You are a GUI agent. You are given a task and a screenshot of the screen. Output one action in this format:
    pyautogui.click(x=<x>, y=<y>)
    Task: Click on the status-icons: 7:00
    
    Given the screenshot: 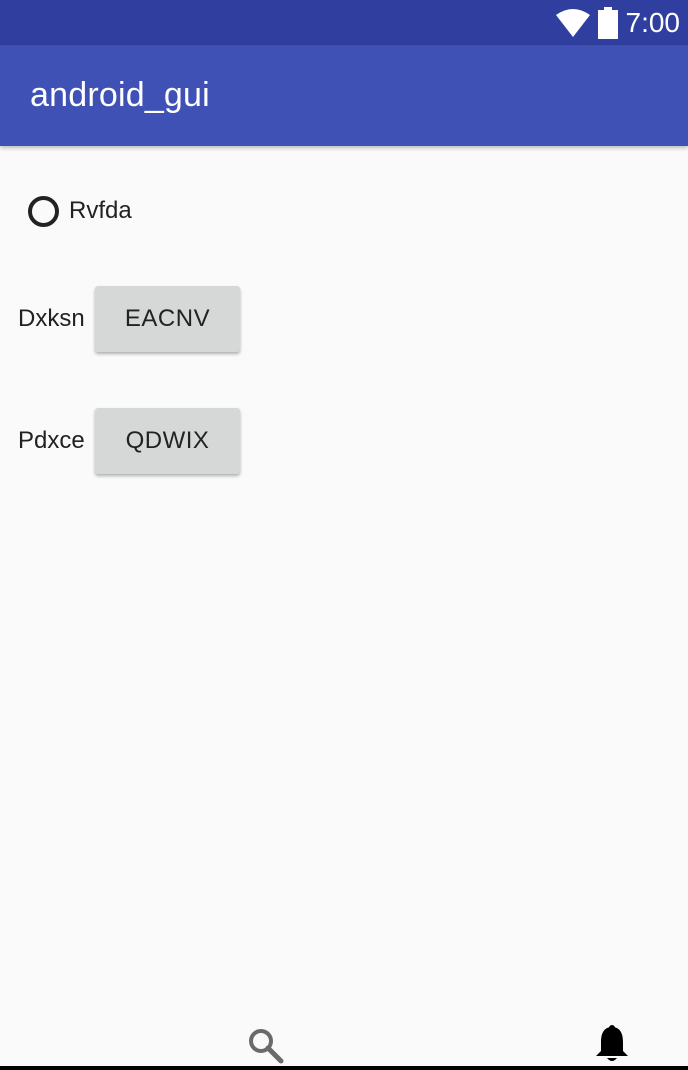 What is the action you would take?
    pyautogui.click(x=618, y=22)
    